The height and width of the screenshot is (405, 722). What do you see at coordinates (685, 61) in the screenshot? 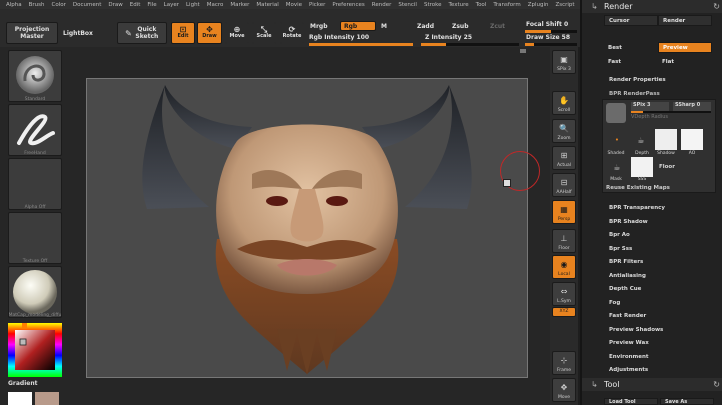
I see `flat-render-button: Flat` at bounding box center [685, 61].